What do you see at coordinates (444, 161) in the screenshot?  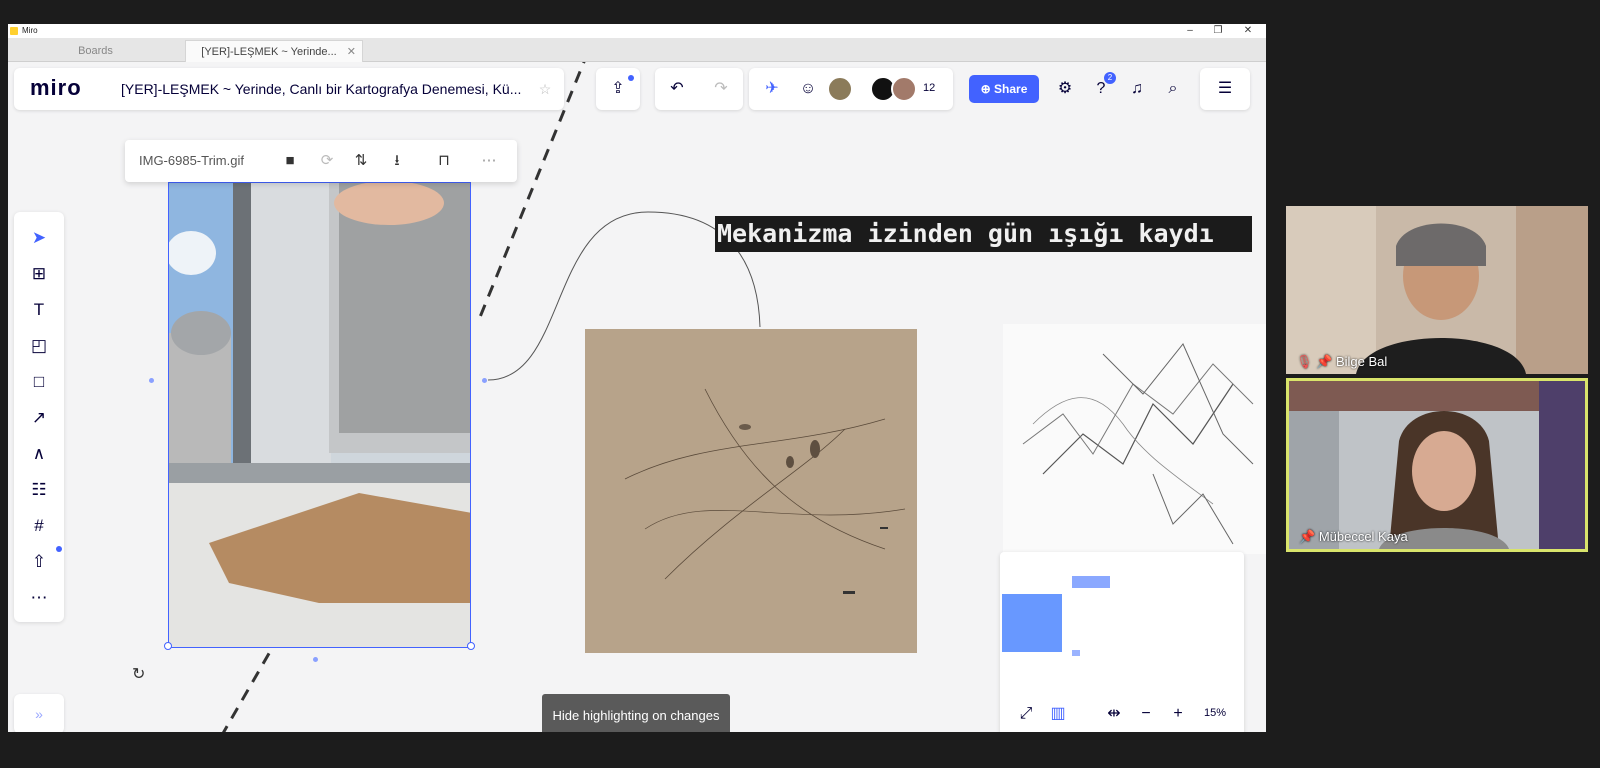 I see `unlock-icon: ⊓` at bounding box center [444, 161].